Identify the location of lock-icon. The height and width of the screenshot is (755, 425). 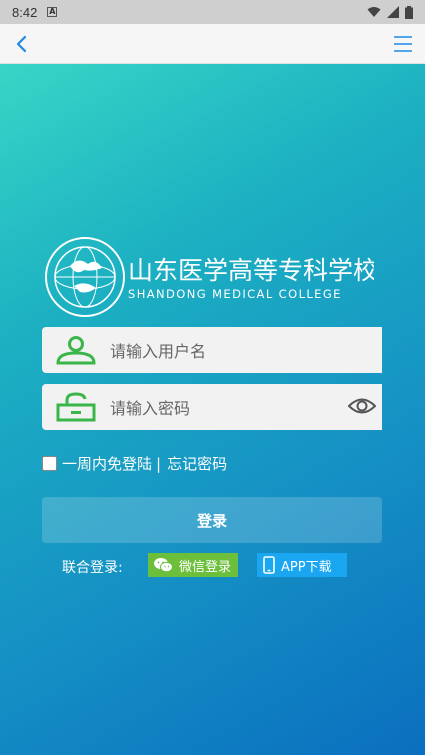
(76, 407).